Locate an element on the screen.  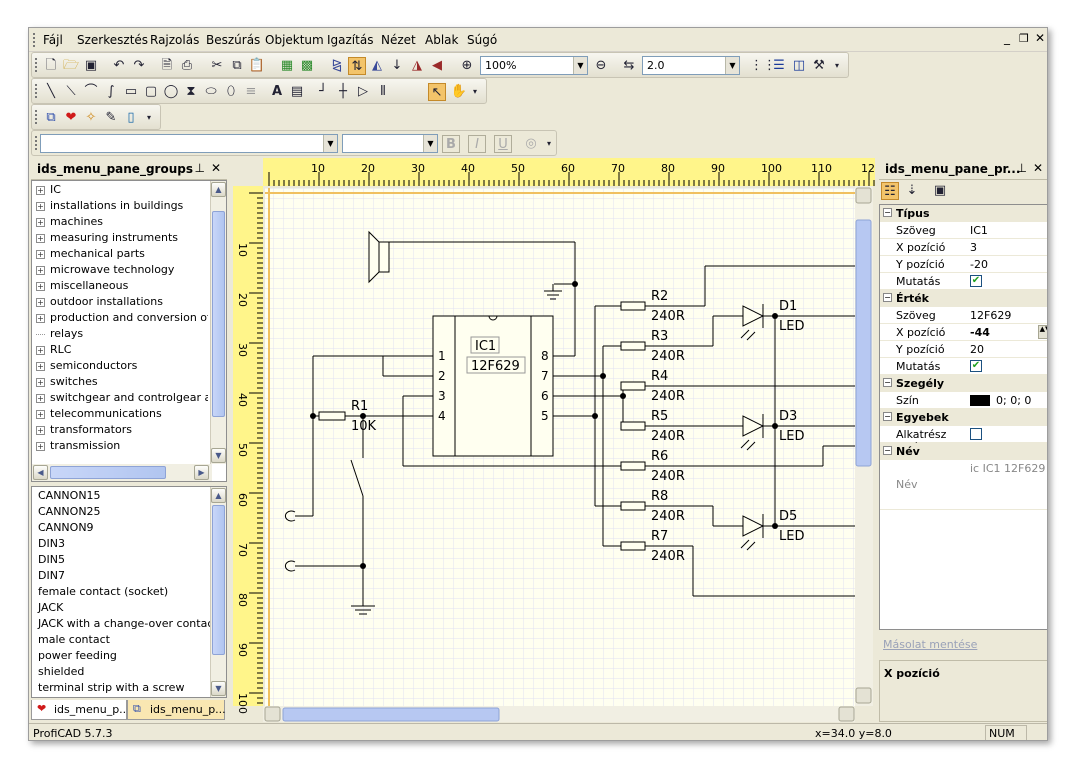
color-swatch is located at coordinates (980, 400).